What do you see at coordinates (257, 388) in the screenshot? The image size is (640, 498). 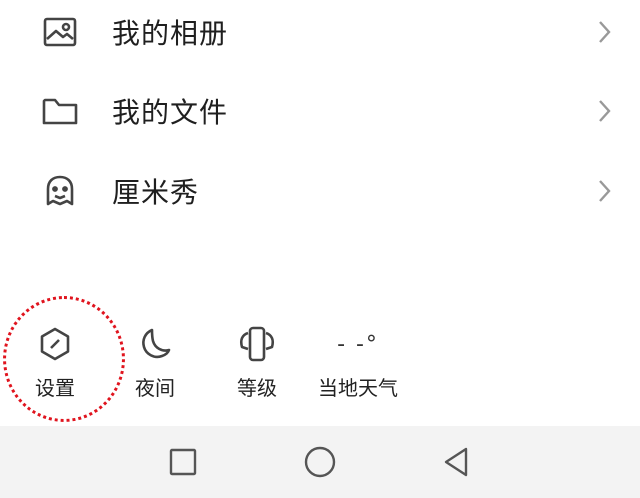 I see `level-label: 等级` at bounding box center [257, 388].